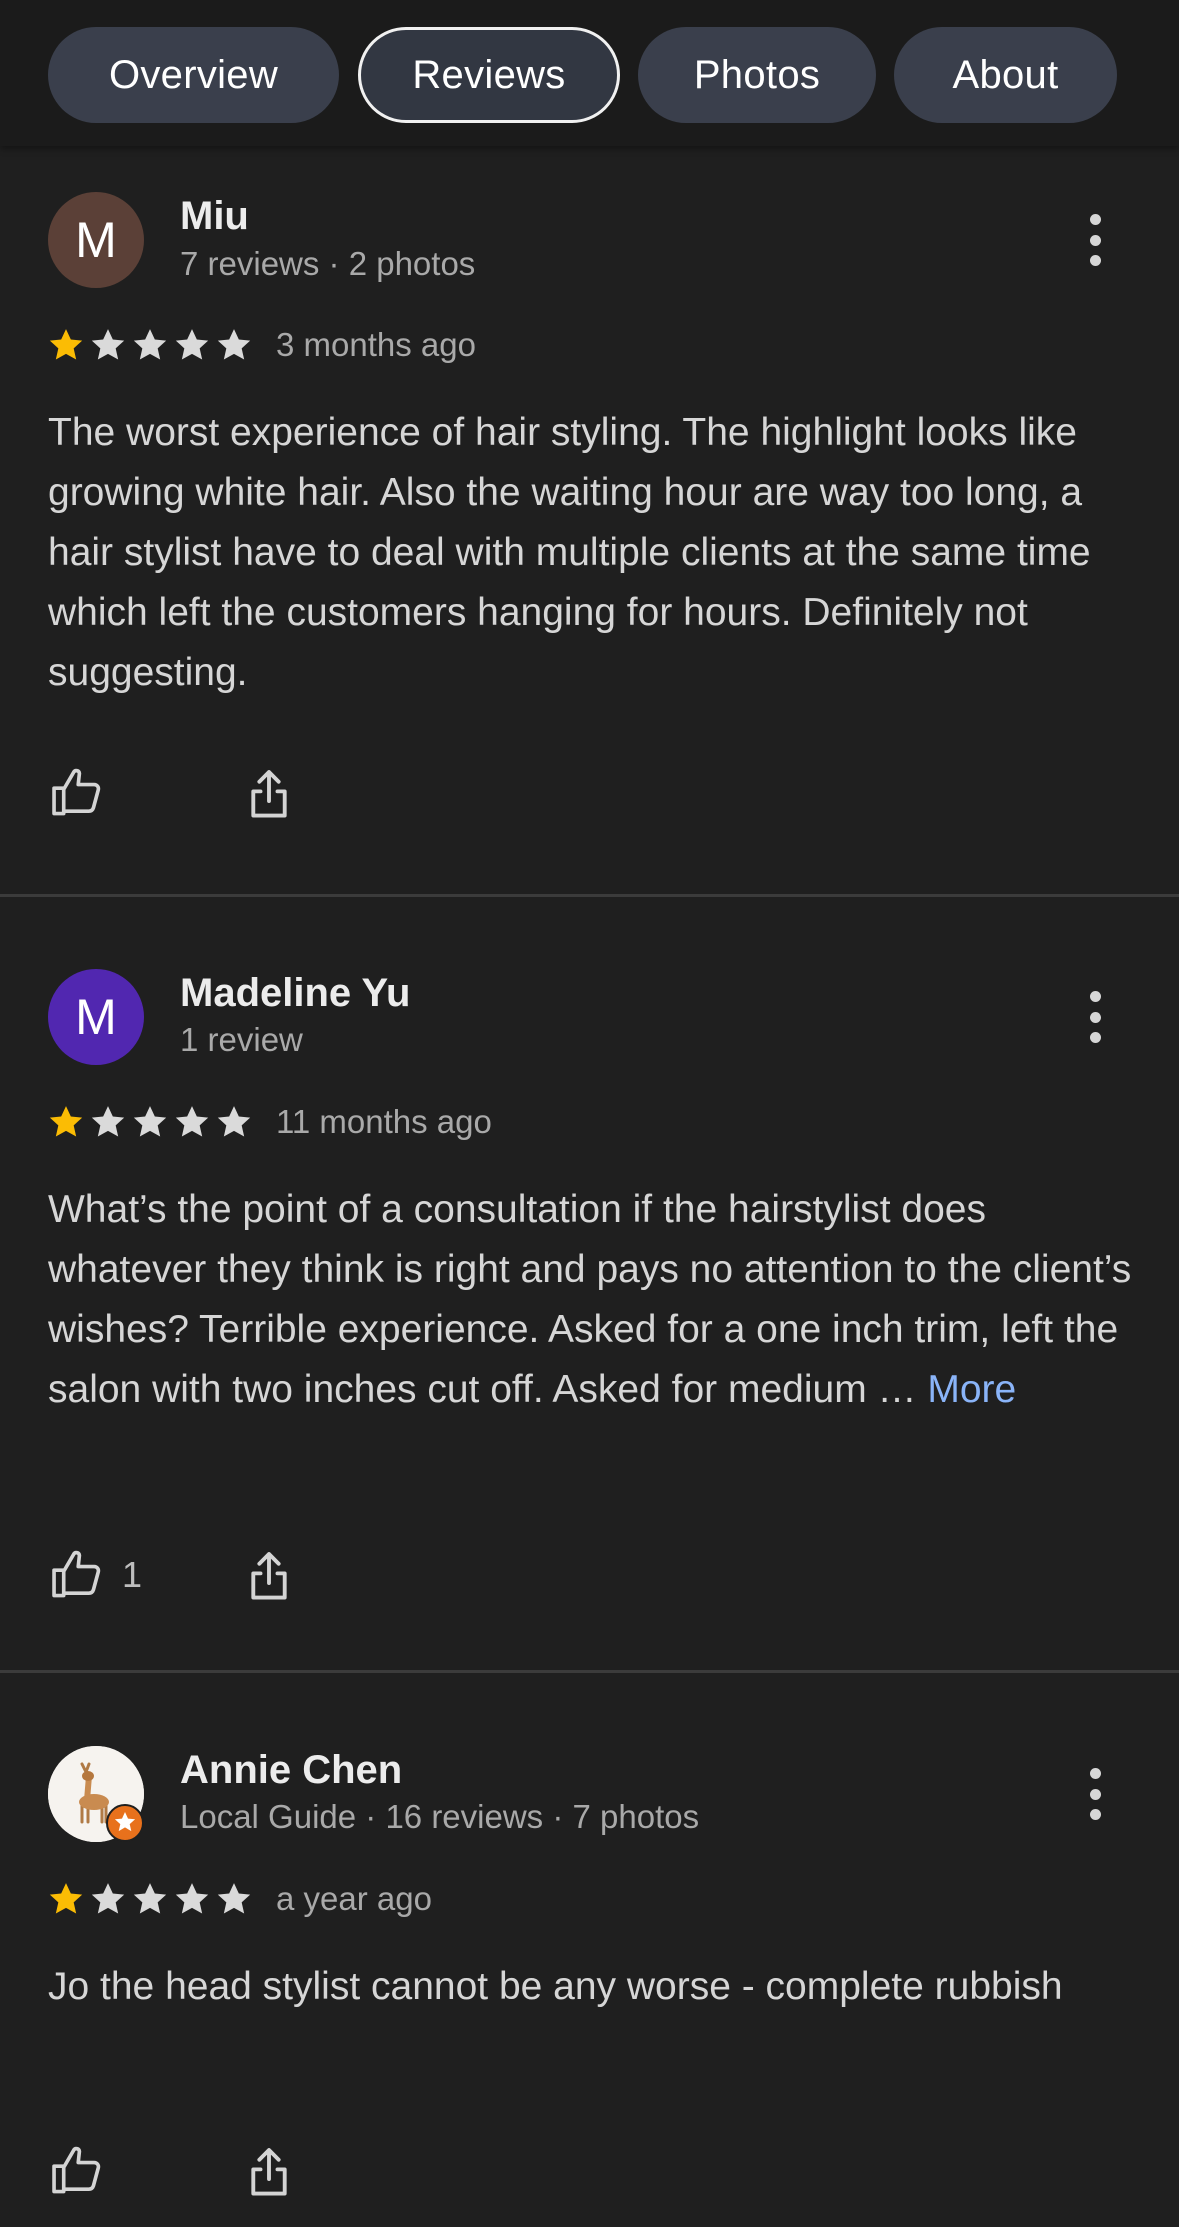  What do you see at coordinates (757, 75) in the screenshot?
I see `tab-photos: Photos` at bounding box center [757, 75].